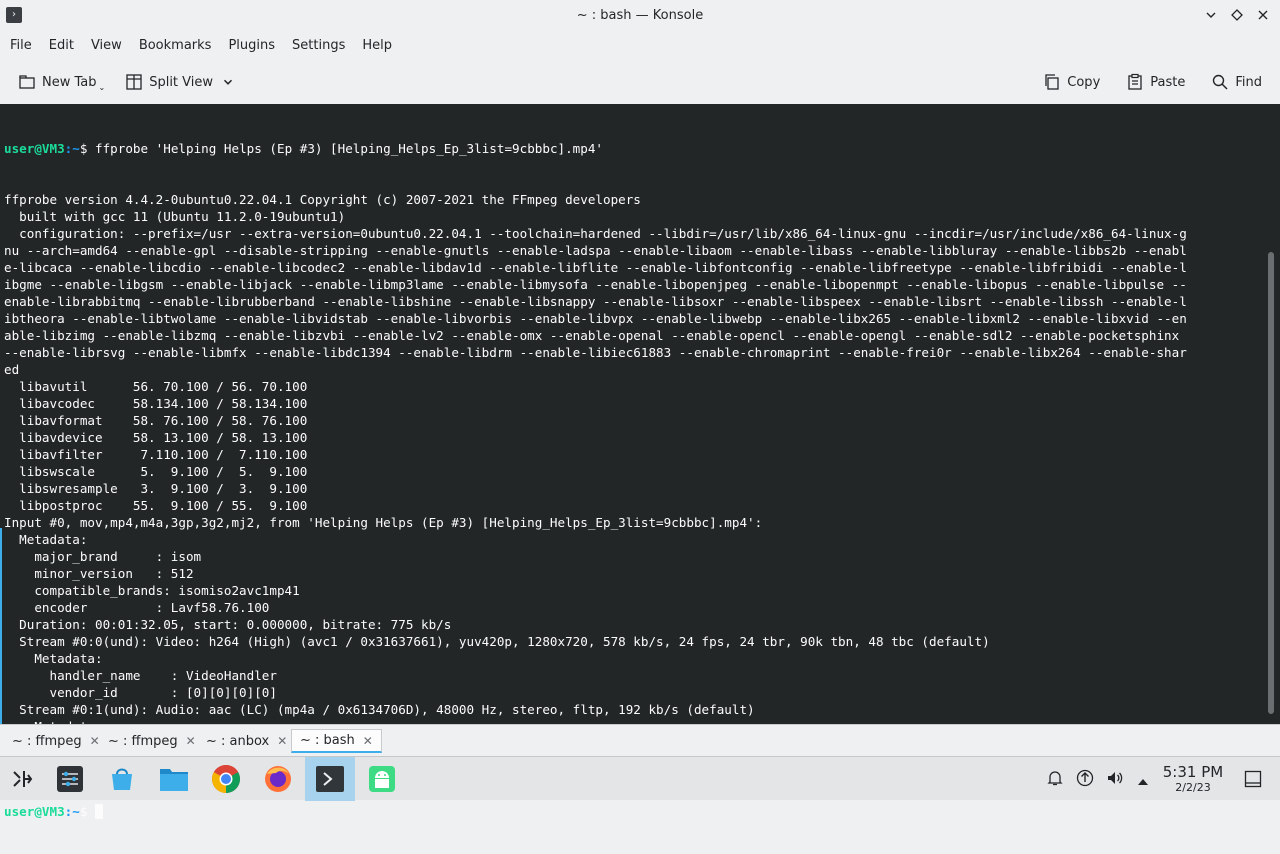  I want to click on active-prompt-line: user@VM3:~$, so click(631, 811).